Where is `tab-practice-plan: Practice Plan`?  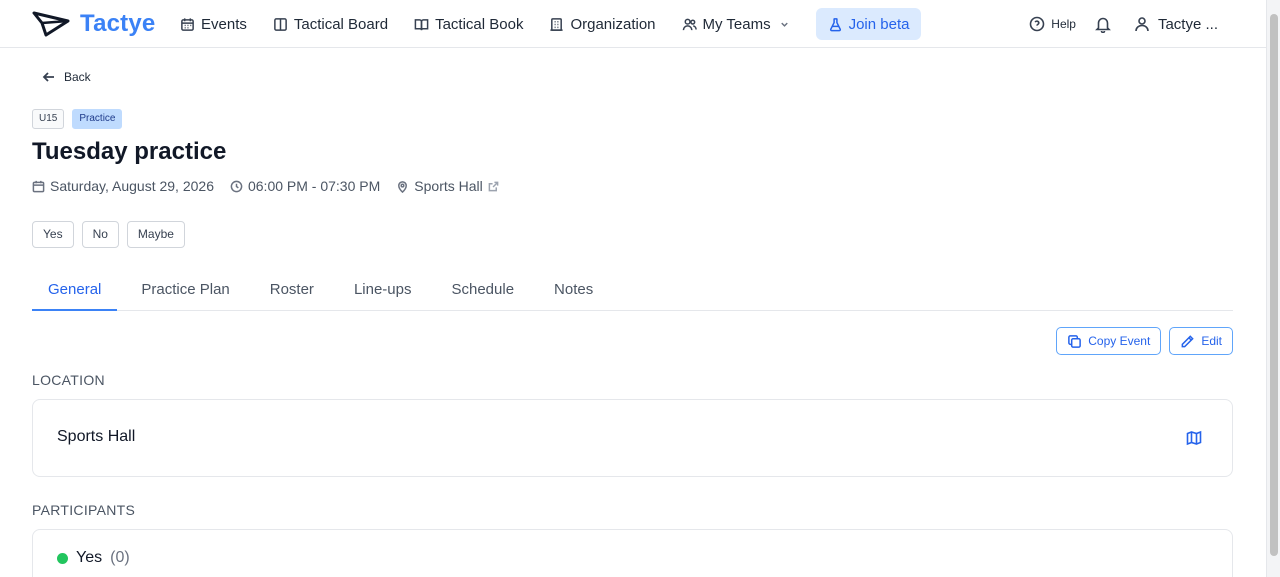 tab-practice-plan: Practice Plan is located at coordinates (185, 290).